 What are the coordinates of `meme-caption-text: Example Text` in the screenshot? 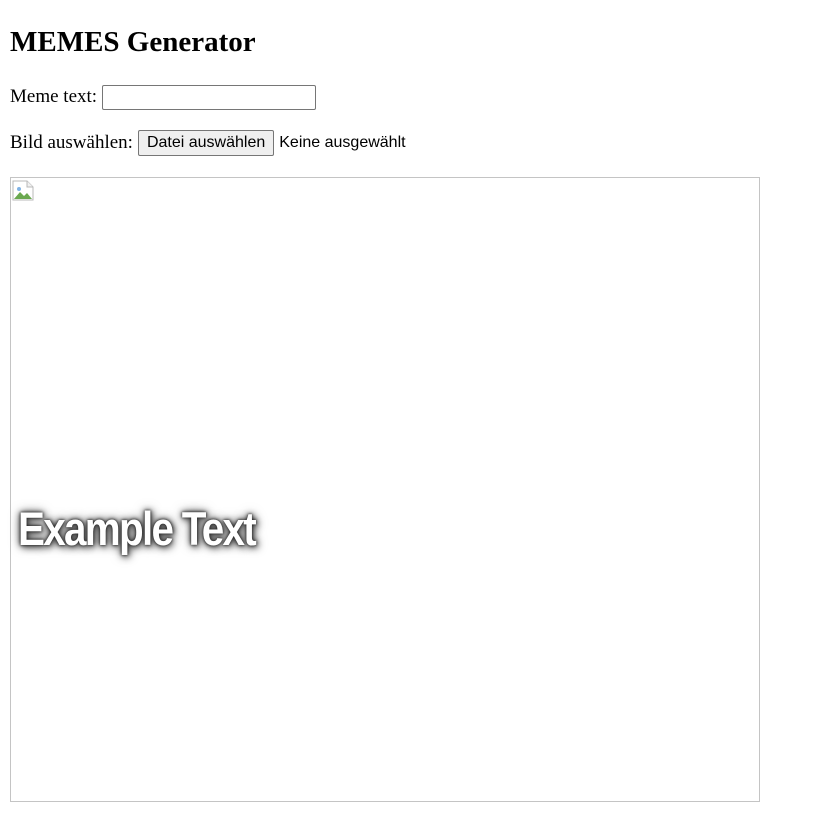 It's located at (137, 528).